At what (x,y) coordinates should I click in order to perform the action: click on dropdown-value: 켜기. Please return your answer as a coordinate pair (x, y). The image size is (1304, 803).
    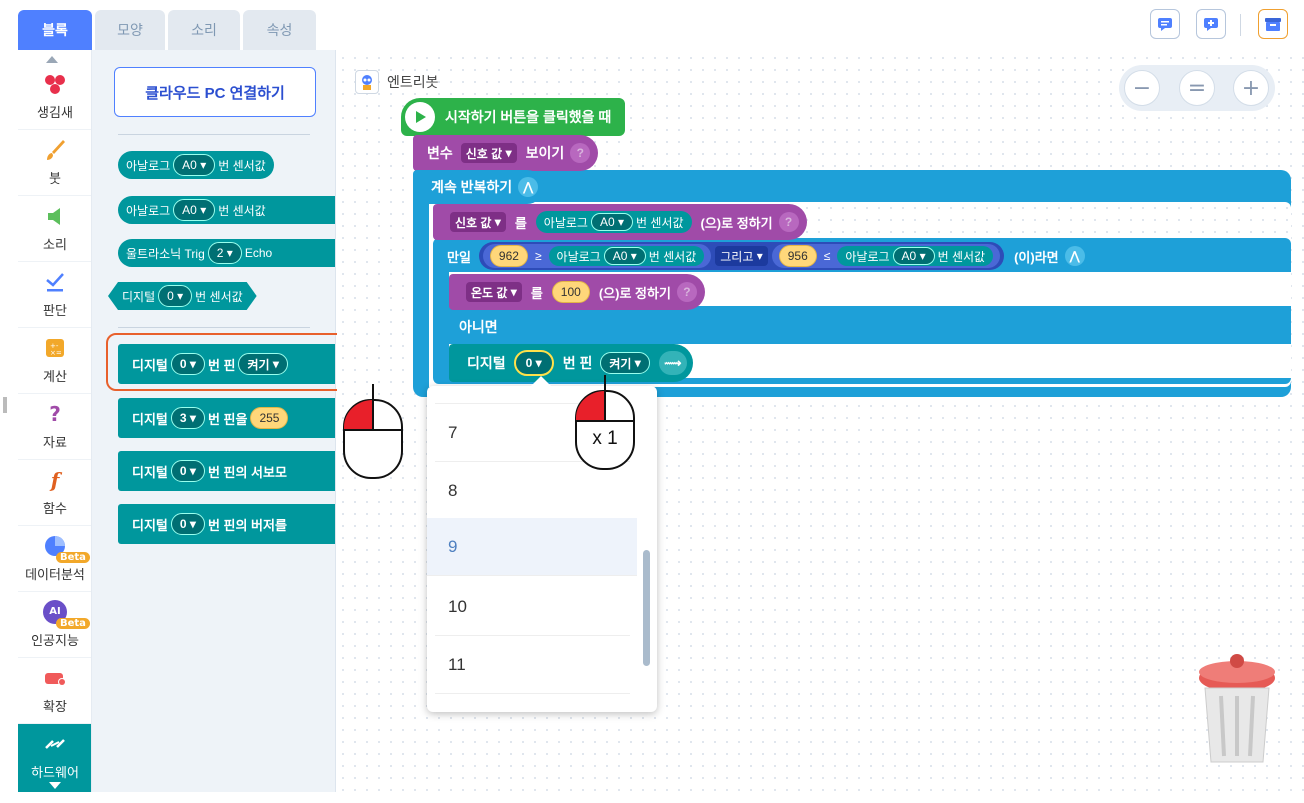
    Looking at the image, I should click on (620, 363).